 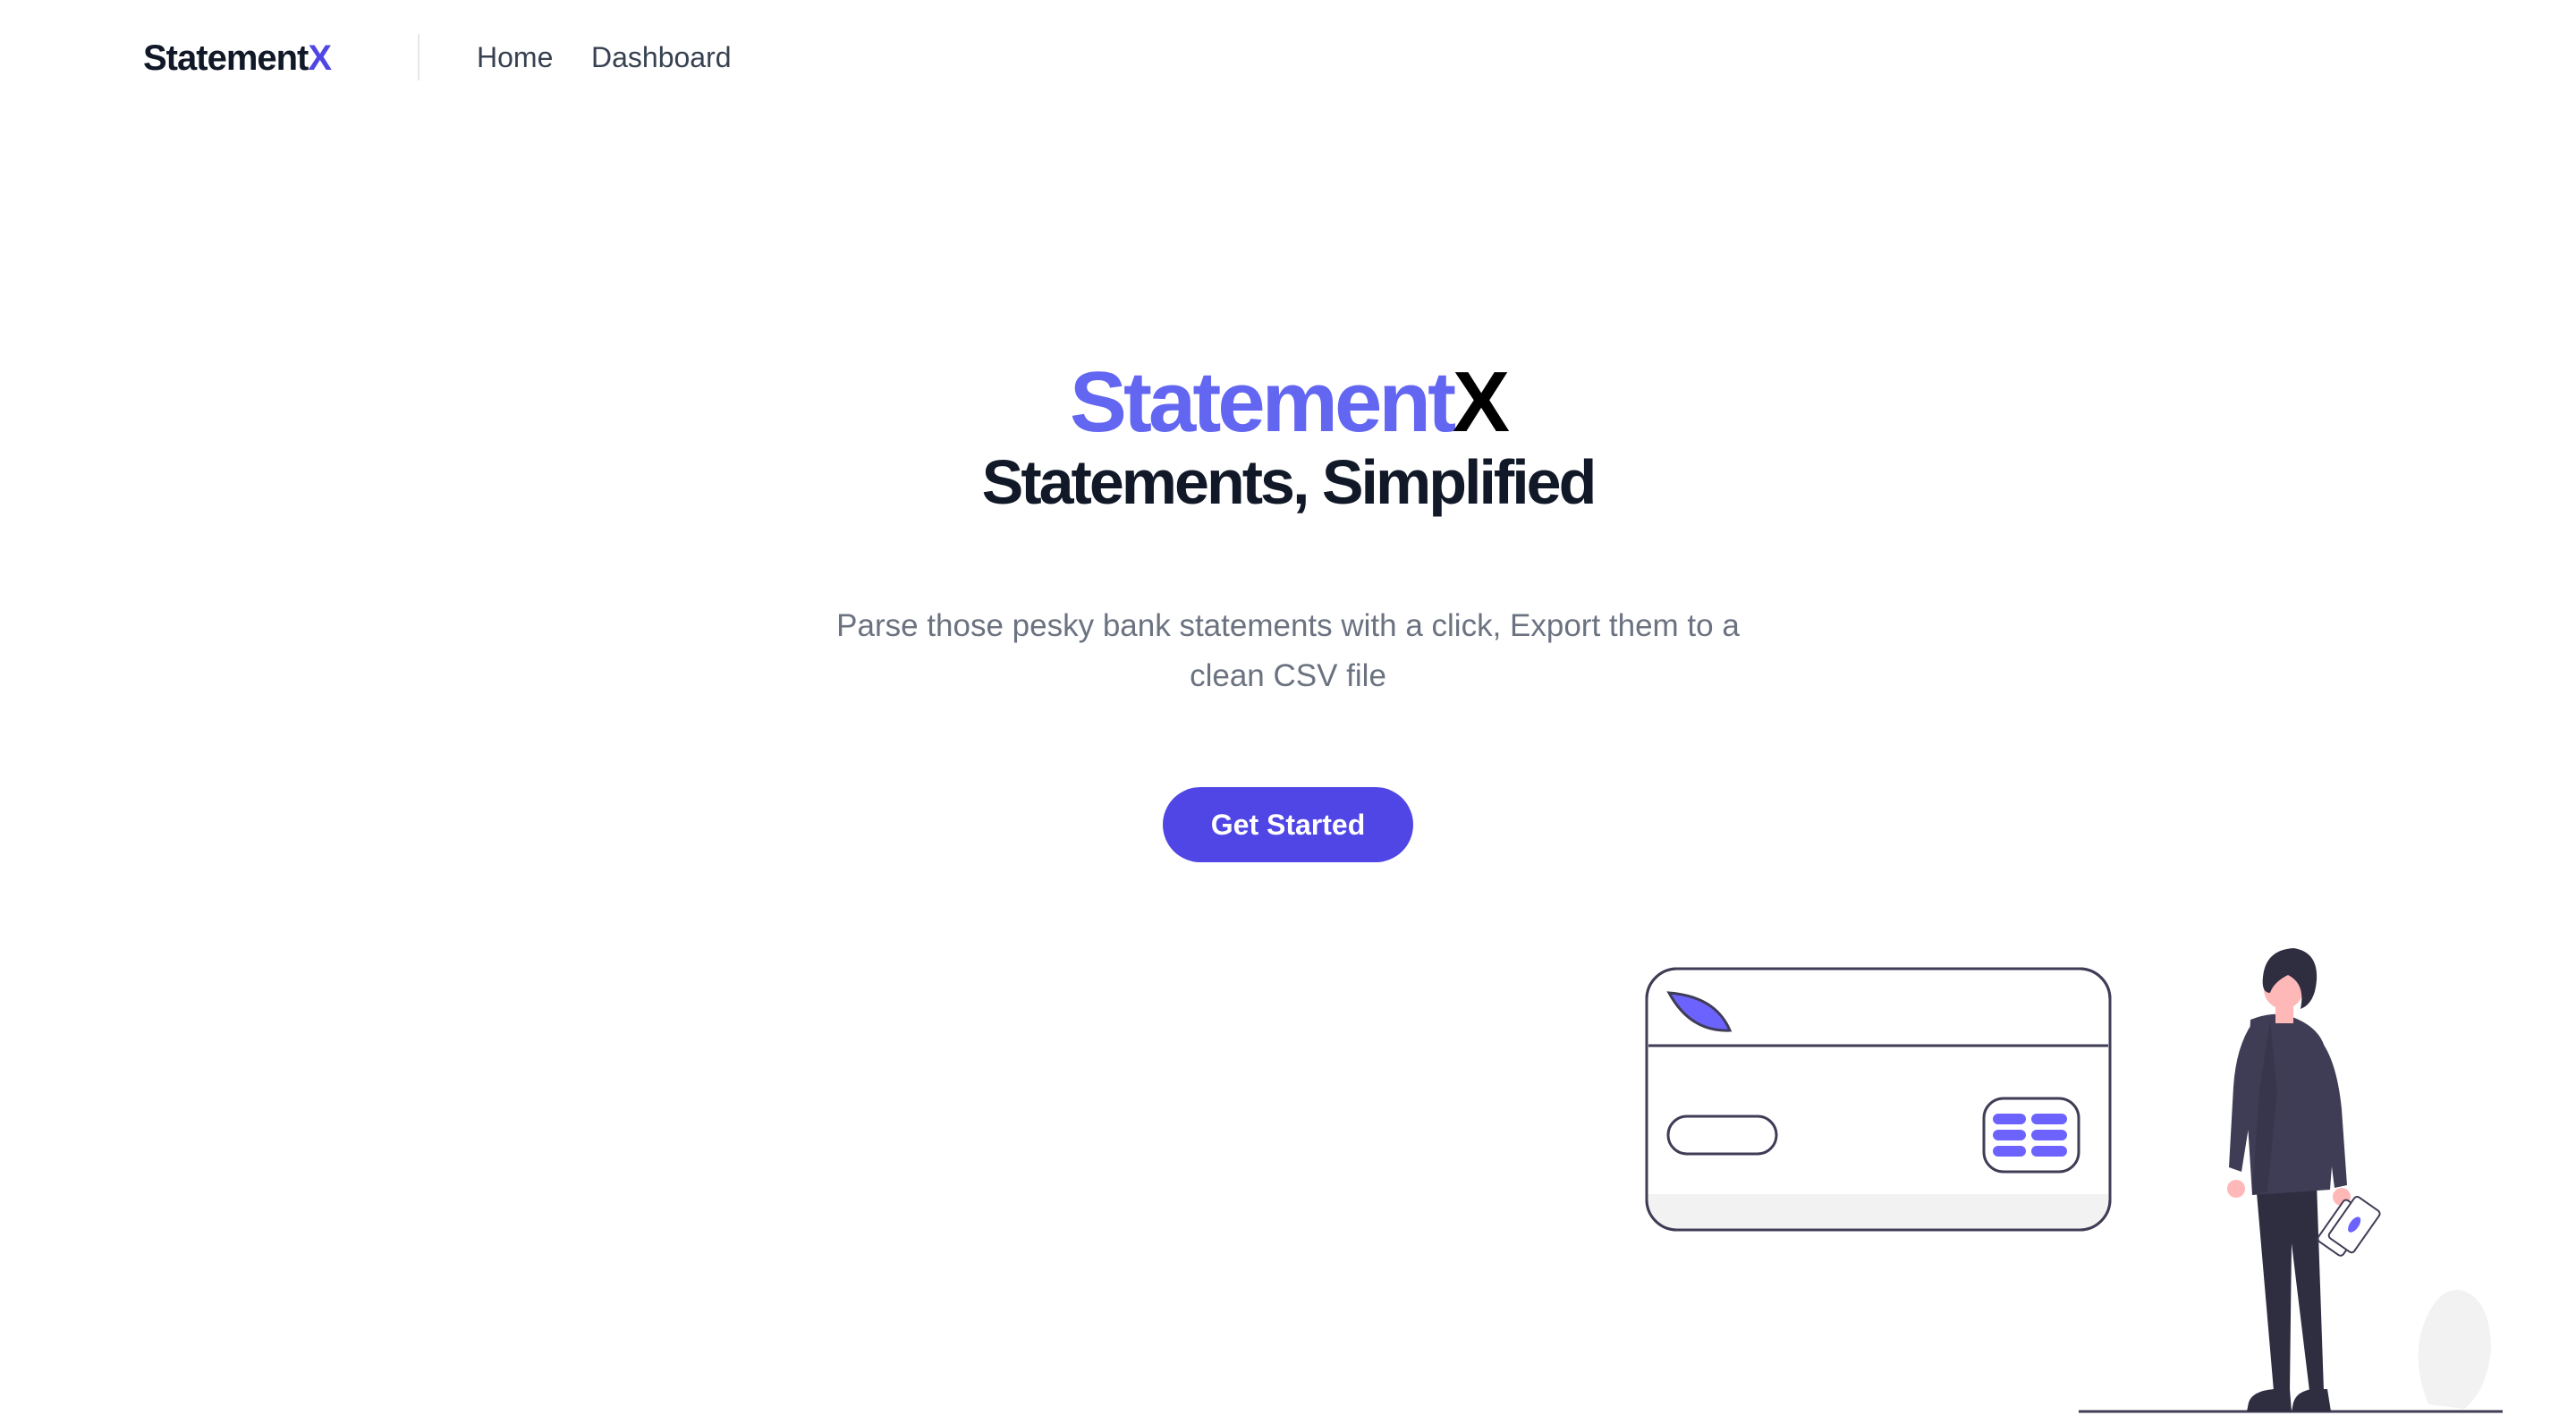 What do you see at coordinates (320, 58) in the screenshot?
I see `brand-logo-x: X` at bounding box center [320, 58].